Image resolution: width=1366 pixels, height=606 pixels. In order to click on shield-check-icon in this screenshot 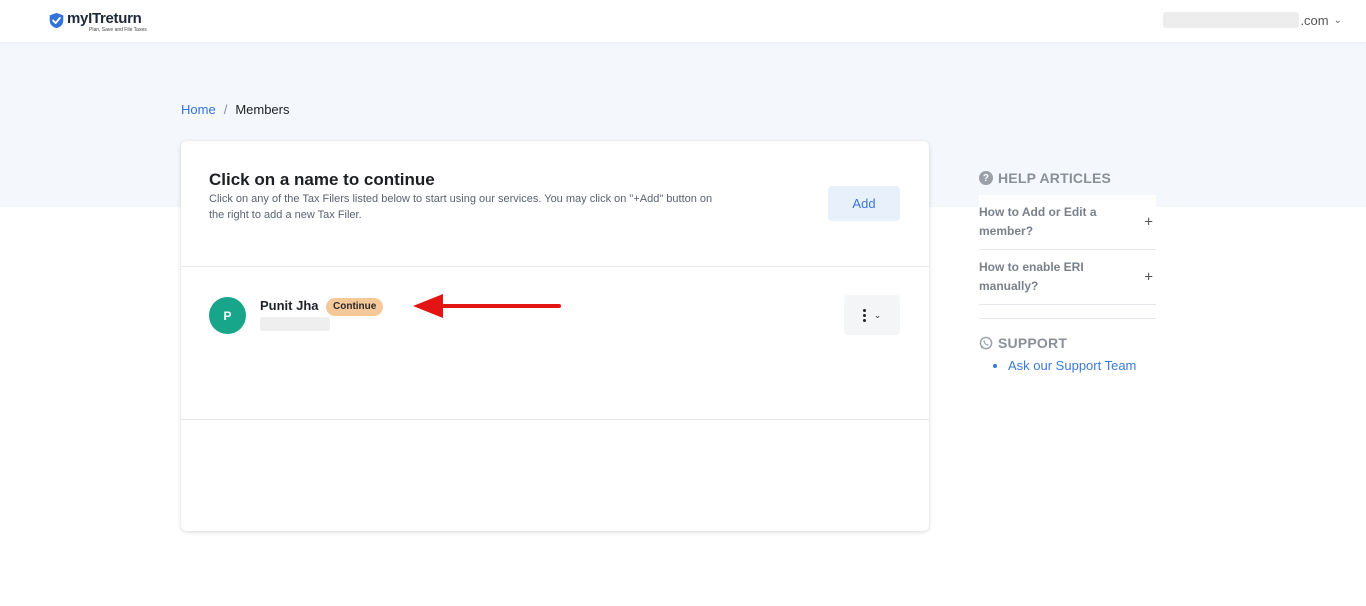, I will do `click(56, 20)`.